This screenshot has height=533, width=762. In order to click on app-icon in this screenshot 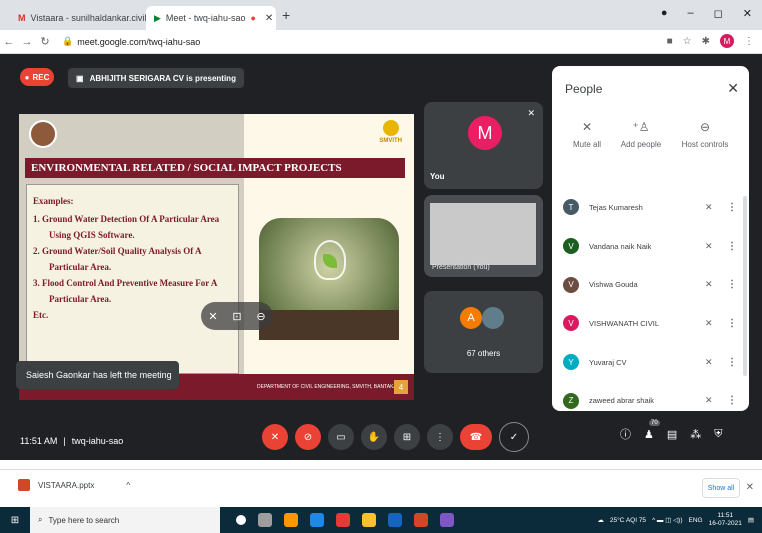, I will do `click(447, 520)`.